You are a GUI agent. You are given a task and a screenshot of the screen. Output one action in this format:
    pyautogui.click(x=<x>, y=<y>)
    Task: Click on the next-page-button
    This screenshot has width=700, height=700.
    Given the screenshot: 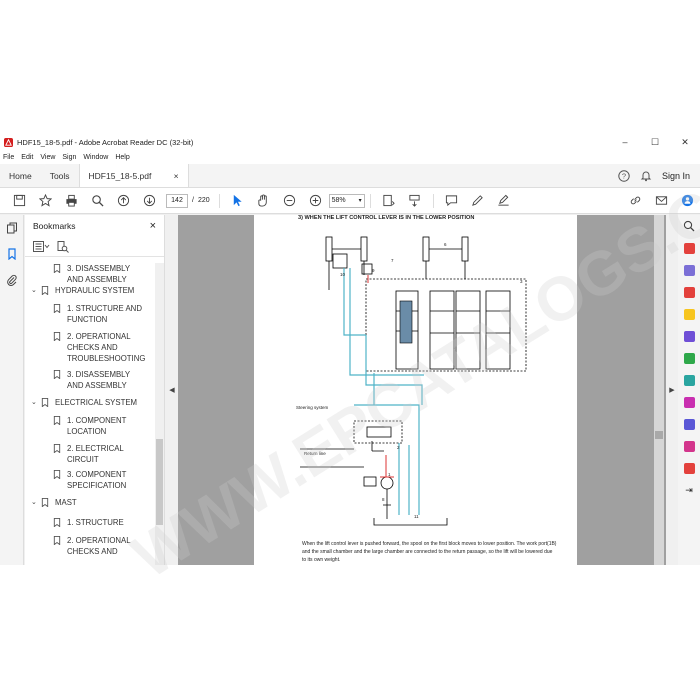 What is the action you would take?
    pyautogui.click(x=149, y=201)
    